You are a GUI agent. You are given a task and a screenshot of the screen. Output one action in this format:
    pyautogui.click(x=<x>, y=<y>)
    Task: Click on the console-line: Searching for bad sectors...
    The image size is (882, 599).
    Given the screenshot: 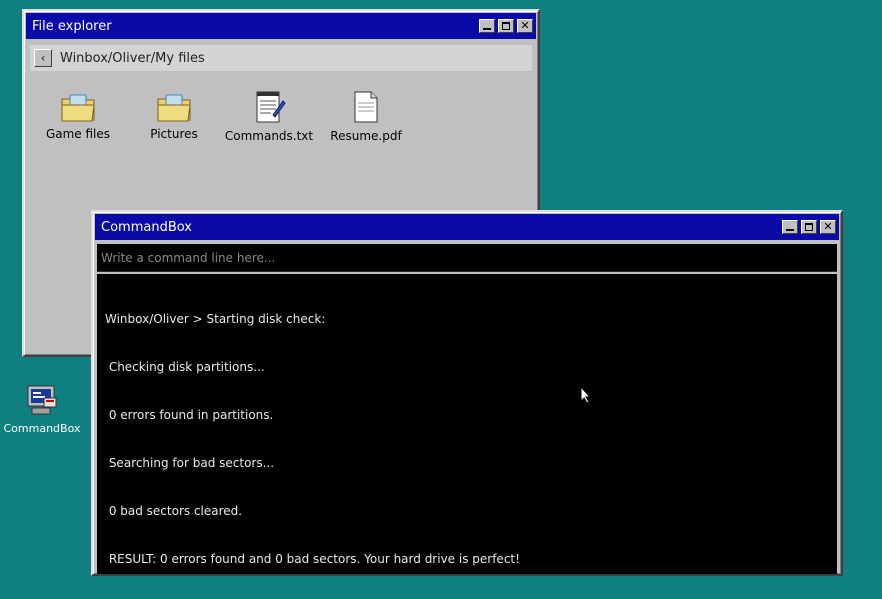 What is the action you would take?
    pyautogui.click(x=190, y=463)
    